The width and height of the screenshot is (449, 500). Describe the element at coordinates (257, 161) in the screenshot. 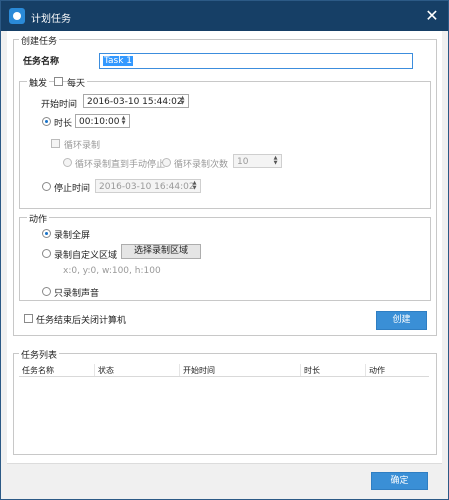

I see `loop-count-input: 10 ▲ ▼` at that location.